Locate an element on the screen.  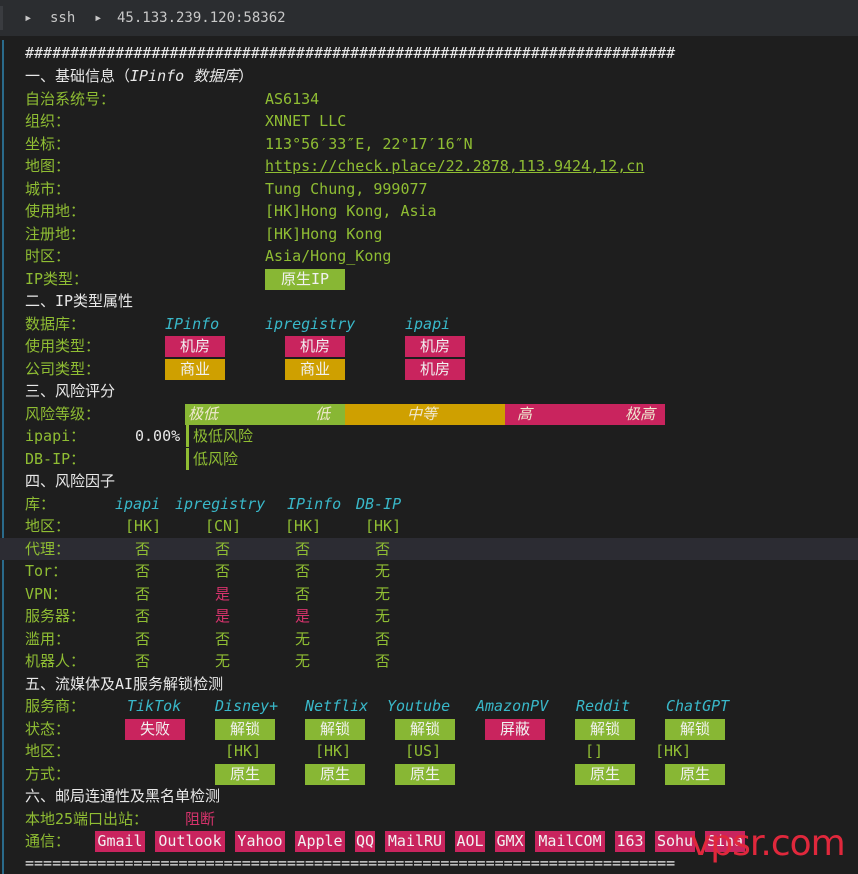
risk-scale-label: 极低 is located at coordinates (203, 414).